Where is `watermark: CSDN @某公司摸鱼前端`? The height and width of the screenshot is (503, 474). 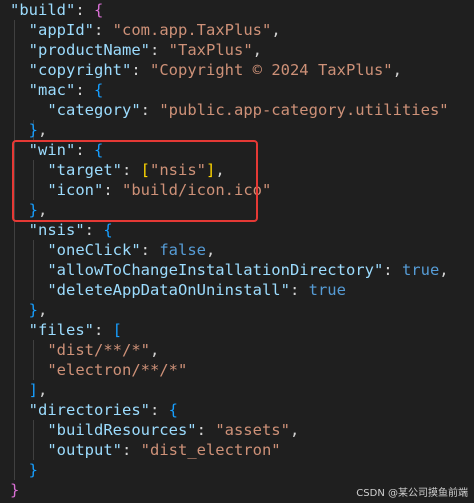
watermark: CSDN @某公司摸鱼前端 is located at coordinates (412, 493).